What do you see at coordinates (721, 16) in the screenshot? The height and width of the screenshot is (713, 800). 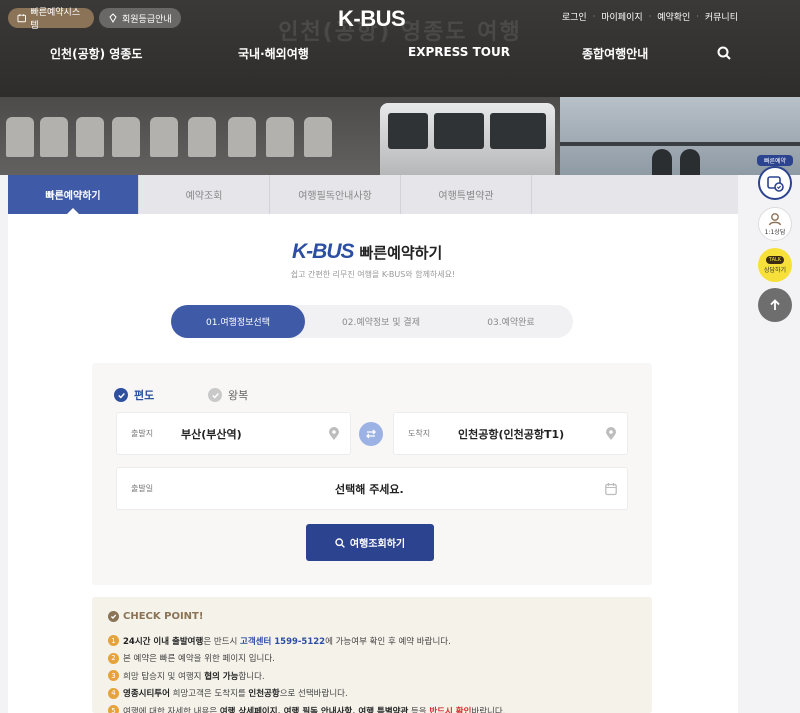 I see `community-link: 커뮤니티` at bounding box center [721, 16].